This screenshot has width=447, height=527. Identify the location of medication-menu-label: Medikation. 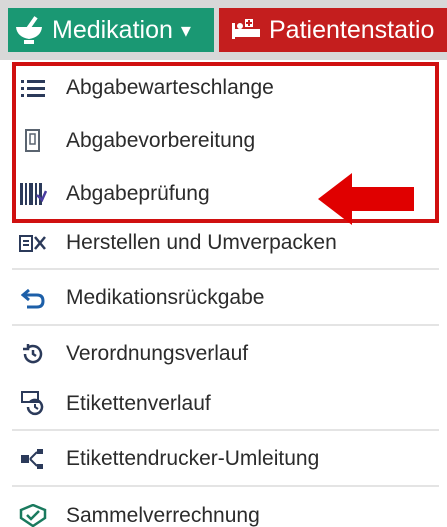
(112, 29).